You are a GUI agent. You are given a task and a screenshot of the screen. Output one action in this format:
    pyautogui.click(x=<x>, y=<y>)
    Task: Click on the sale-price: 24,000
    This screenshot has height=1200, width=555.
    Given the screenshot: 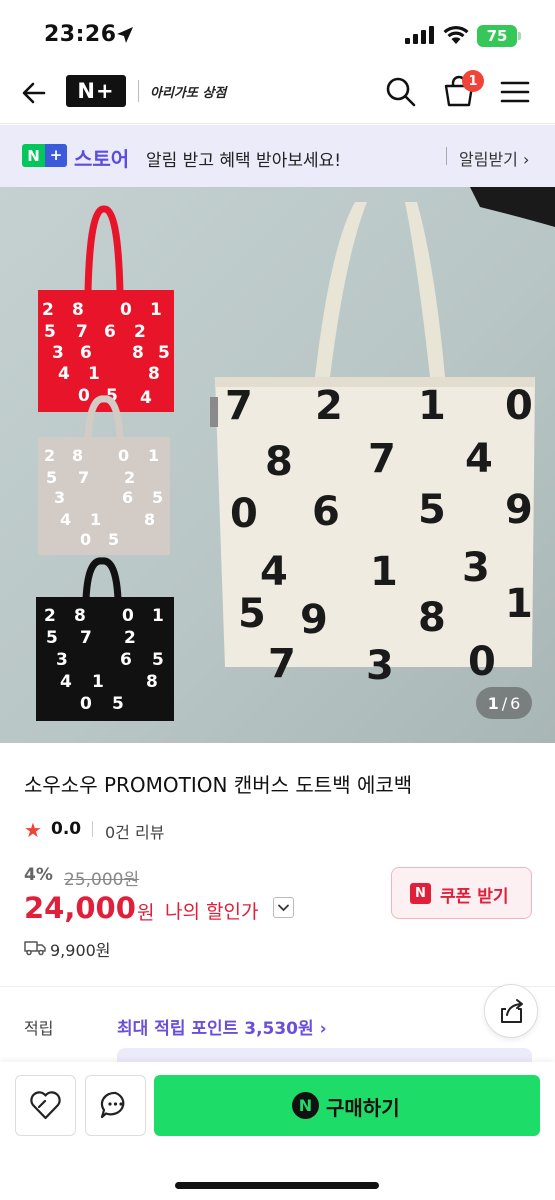 What is the action you would take?
    pyautogui.click(x=80, y=908)
    